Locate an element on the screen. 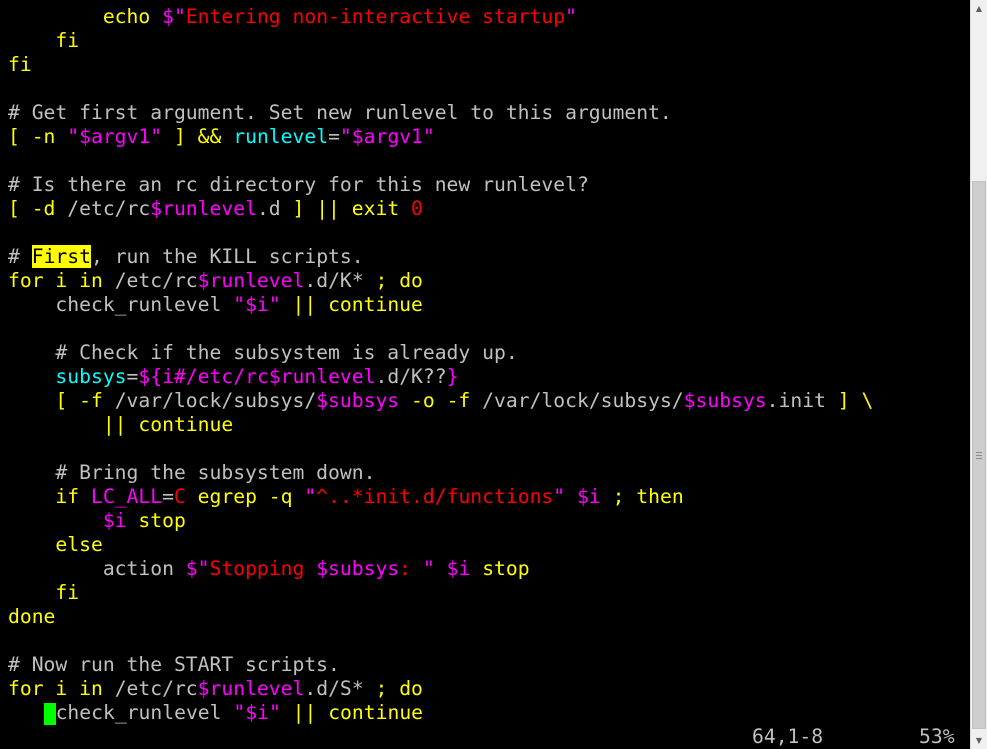 The height and width of the screenshot is (749, 987). code-token: stop is located at coordinates (500, 568).